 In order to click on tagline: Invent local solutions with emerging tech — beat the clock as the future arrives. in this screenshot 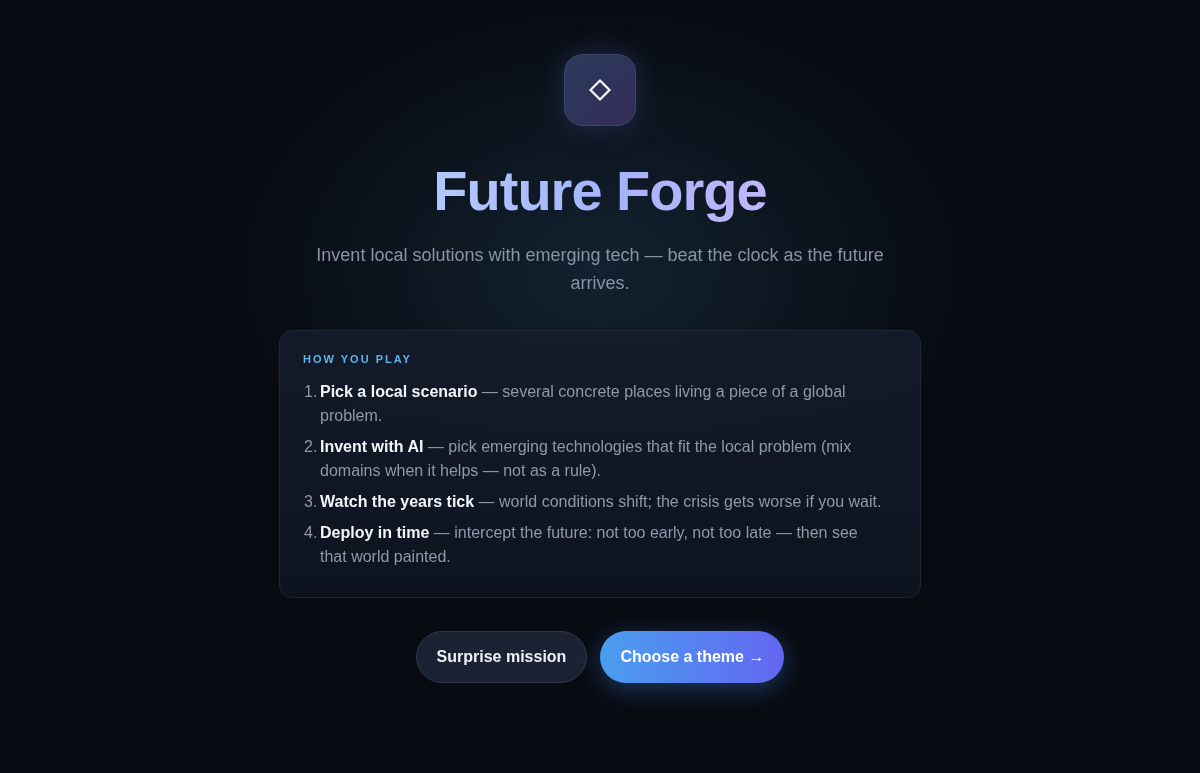, I will do `click(600, 269)`.